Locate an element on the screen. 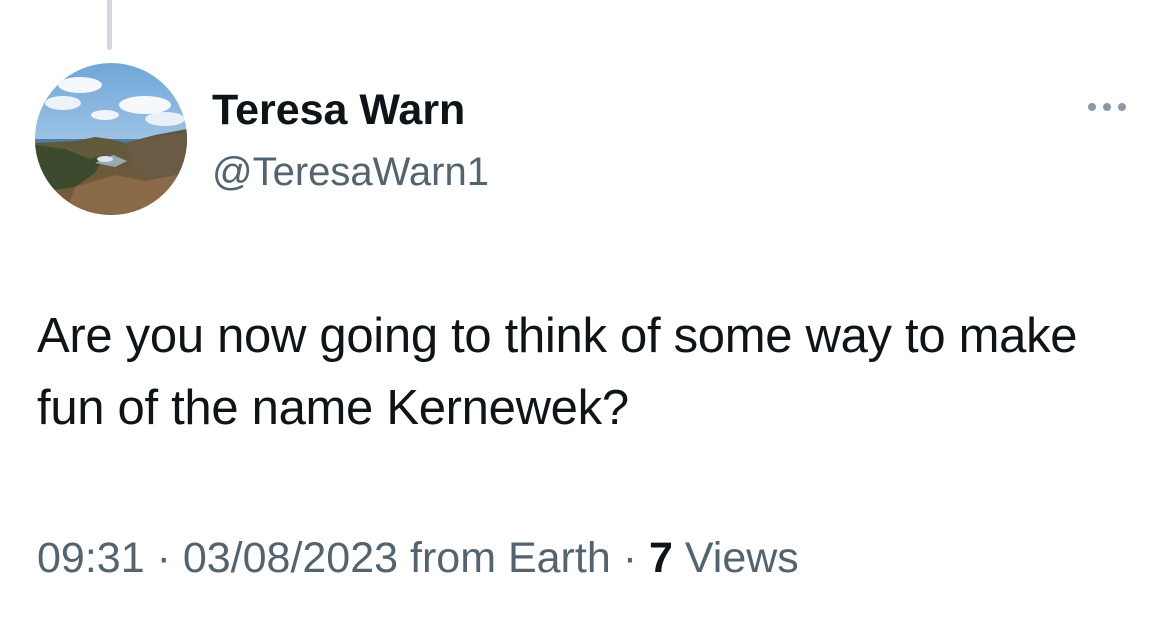 This screenshot has width=1170, height=621. coastal-landscape-avatar-image is located at coordinates (111, 139).